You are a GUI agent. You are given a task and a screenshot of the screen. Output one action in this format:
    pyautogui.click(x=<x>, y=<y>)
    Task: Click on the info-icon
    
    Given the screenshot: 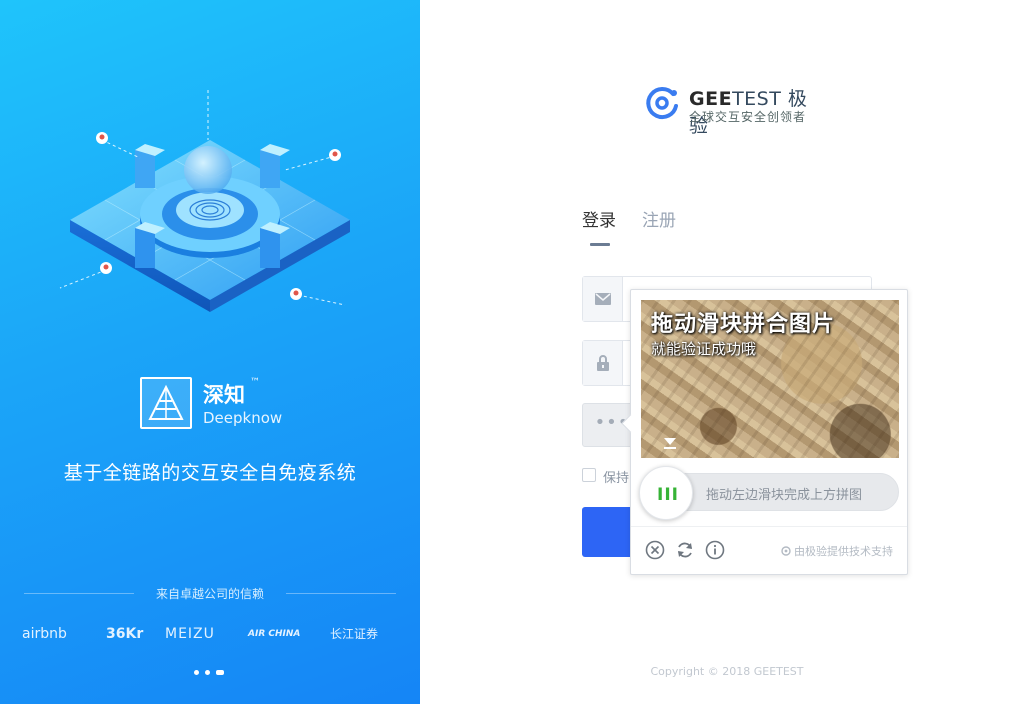 What is the action you would take?
    pyautogui.click(x=715, y=550)
    